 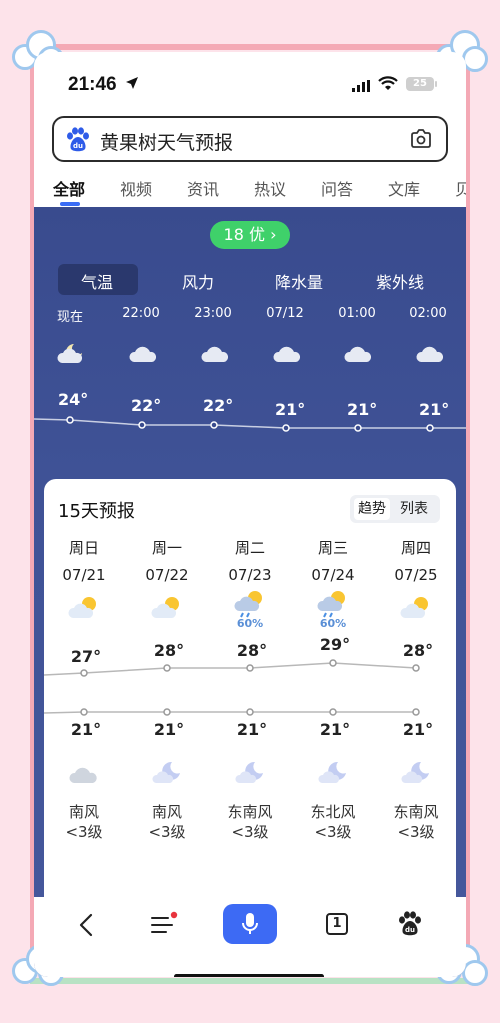 I want to click on aqi-badge: 18 优 ›, so click(x=250, y=235).